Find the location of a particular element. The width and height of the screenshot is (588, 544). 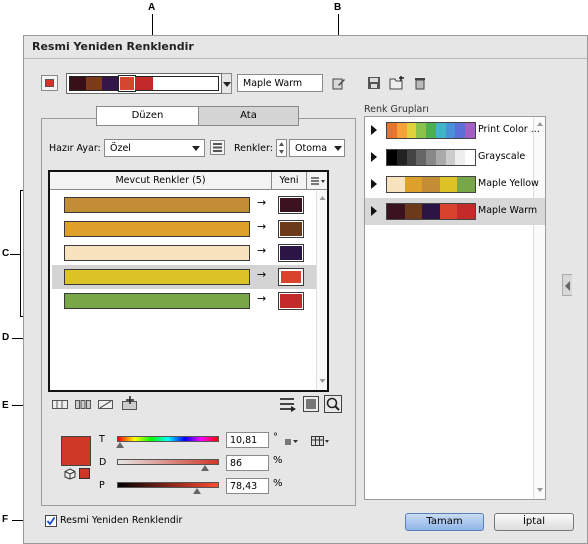

colors-stepper is located at coordinates (281, 148).